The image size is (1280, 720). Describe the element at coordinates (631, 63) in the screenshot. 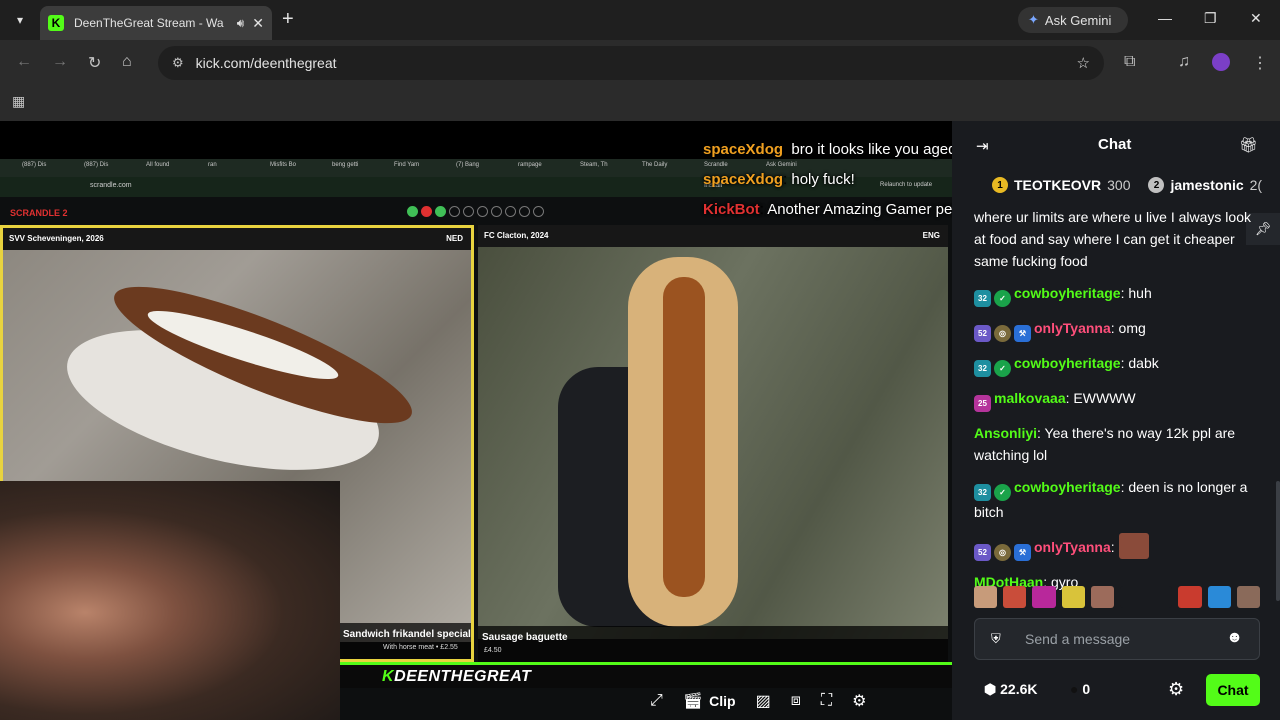

I see `address-bar: ⚙ kick.com/deenthegreat ☆` at that location.